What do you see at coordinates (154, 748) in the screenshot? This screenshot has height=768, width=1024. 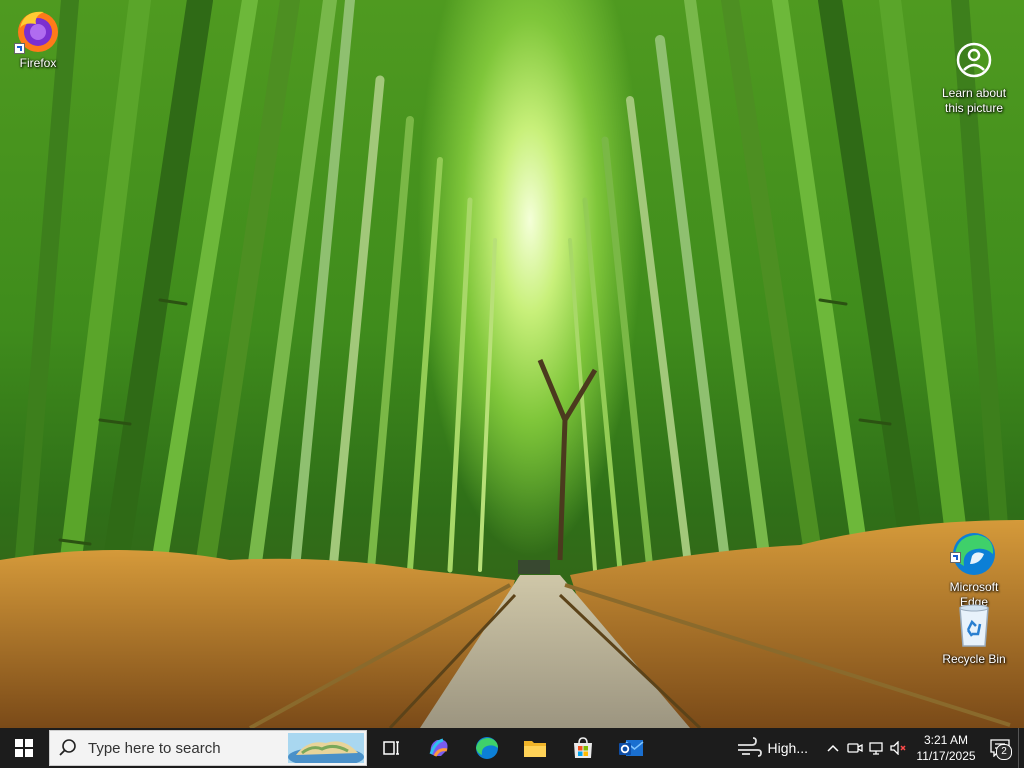 I see `search-placeholder: Type here to search` at bounding box center [154, 748].